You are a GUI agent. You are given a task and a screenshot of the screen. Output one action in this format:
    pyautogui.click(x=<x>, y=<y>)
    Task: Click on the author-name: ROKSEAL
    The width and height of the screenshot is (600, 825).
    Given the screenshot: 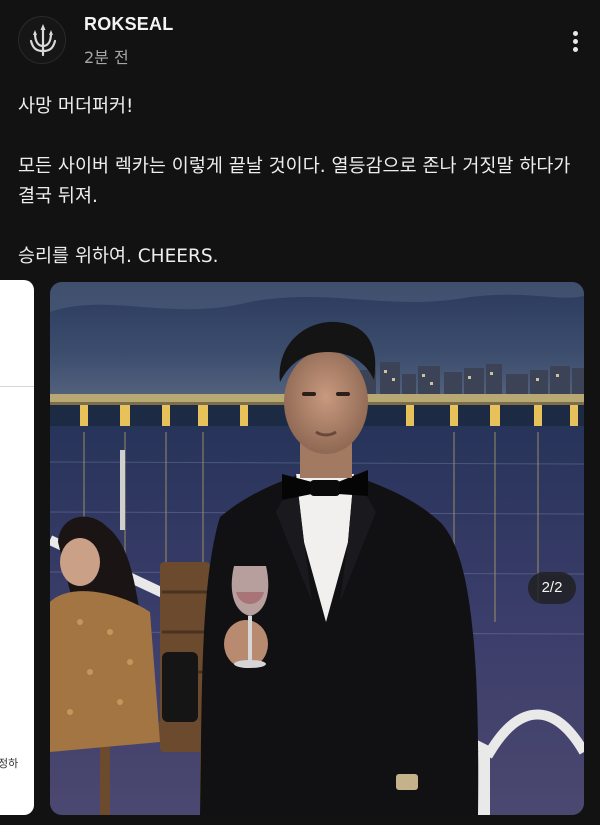 What is the action you would take?
    pyautogui.click(x=128, y=24)
    